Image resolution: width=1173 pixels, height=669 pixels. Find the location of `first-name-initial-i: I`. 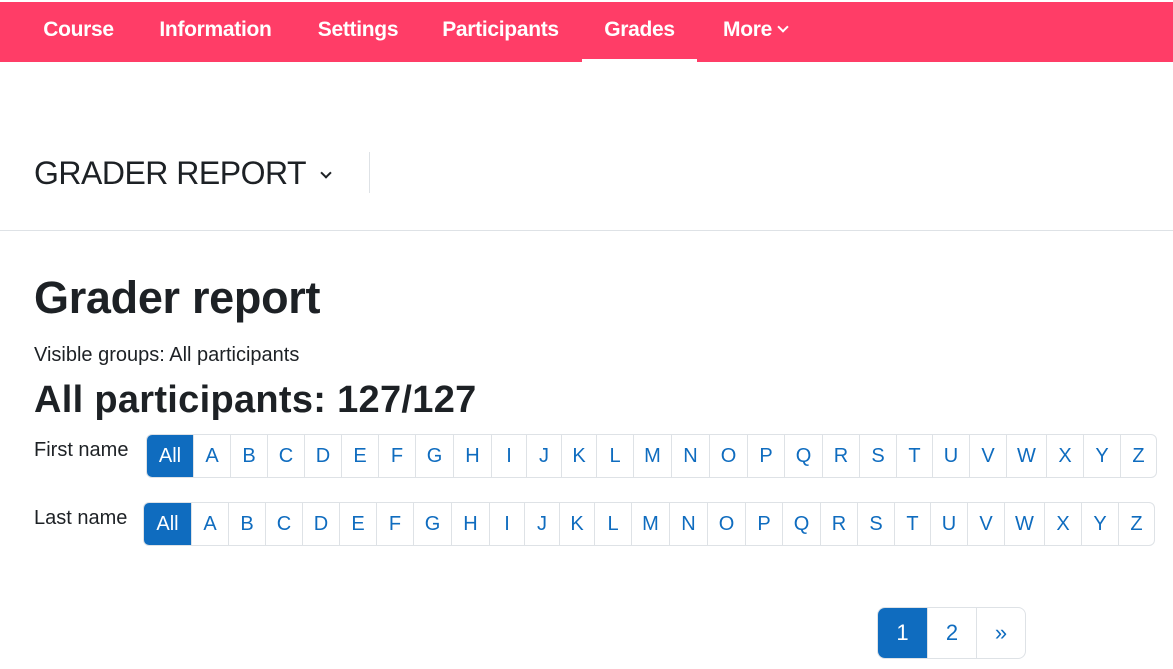

first-name-initial-i: I is located at coordinates (508, 456).